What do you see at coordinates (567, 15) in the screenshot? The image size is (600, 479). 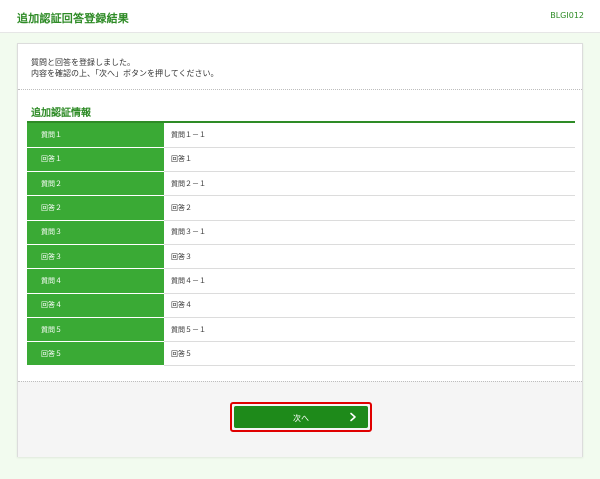 I see `screen-id: BLGI012` at bounding box center [567, 15].